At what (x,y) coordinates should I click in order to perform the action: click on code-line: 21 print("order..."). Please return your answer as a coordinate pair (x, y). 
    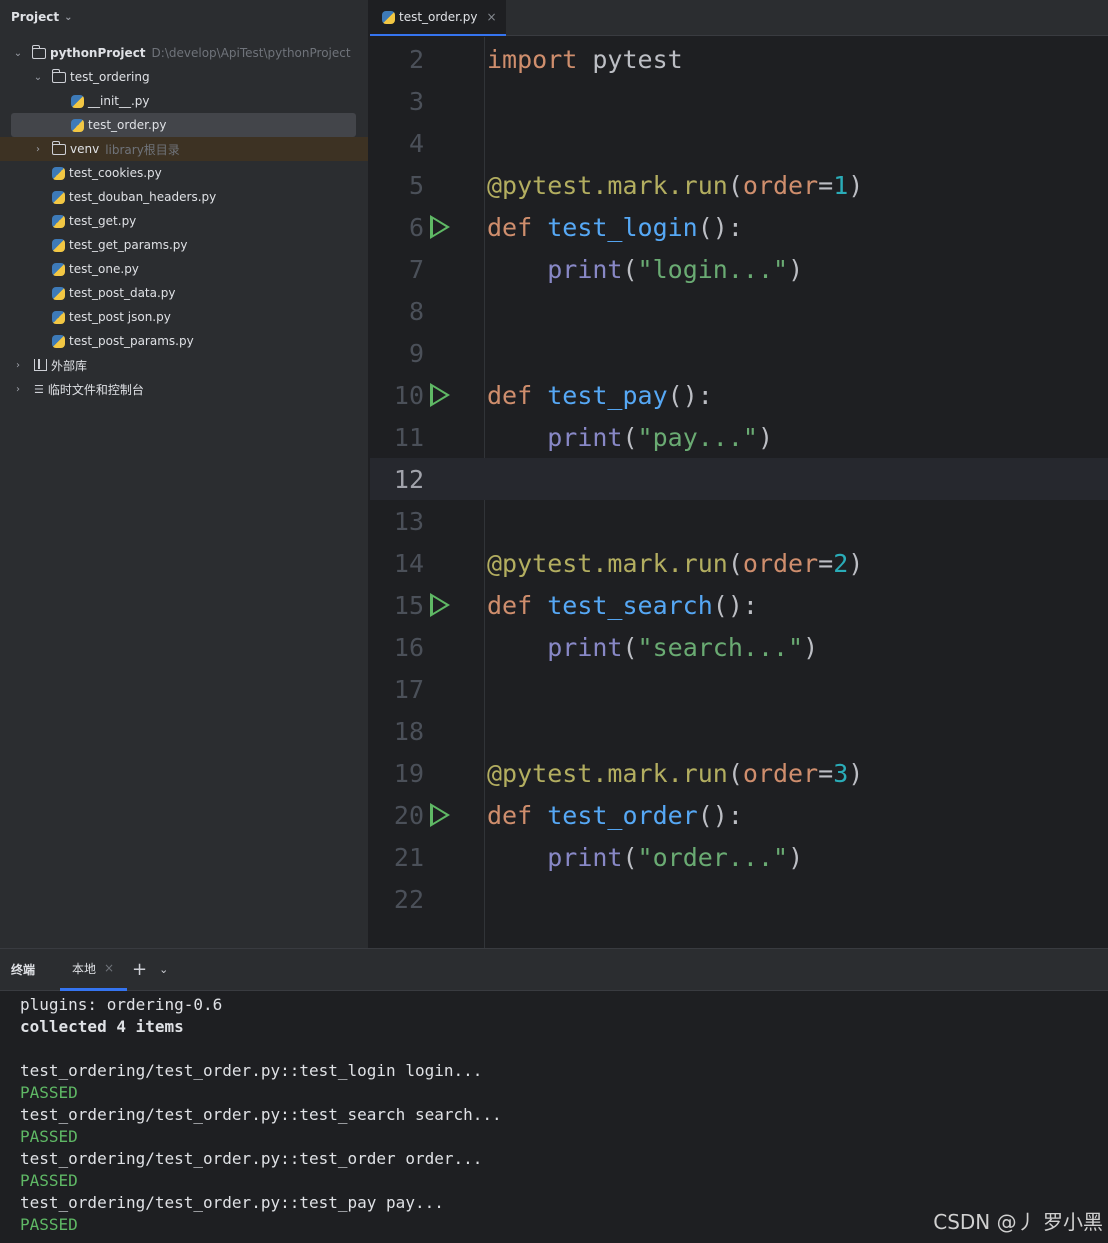
    Looking at the image, I should click on (739, 857).